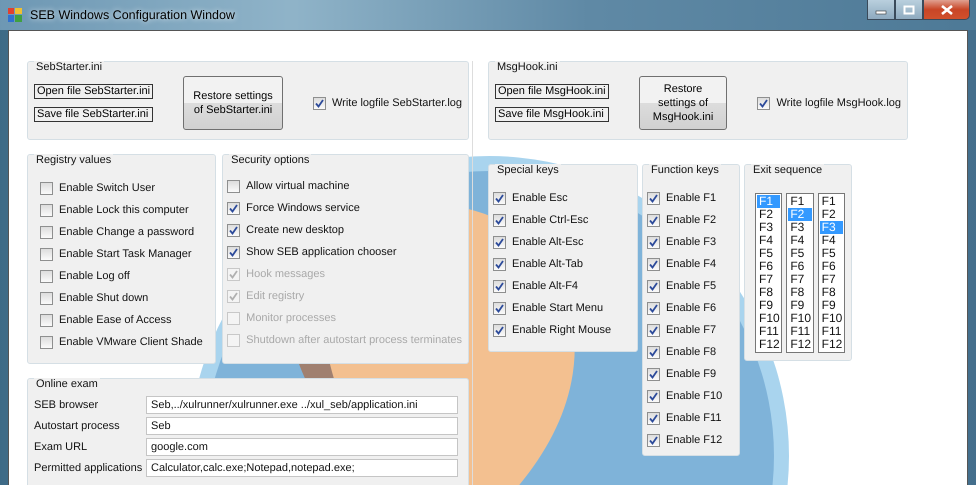 The width and height of the screenshot is (976, 485). Describe the element at coordinates (125, 232) in the screenshot. I see `checkbox-row: Enable Change a password` at that location.